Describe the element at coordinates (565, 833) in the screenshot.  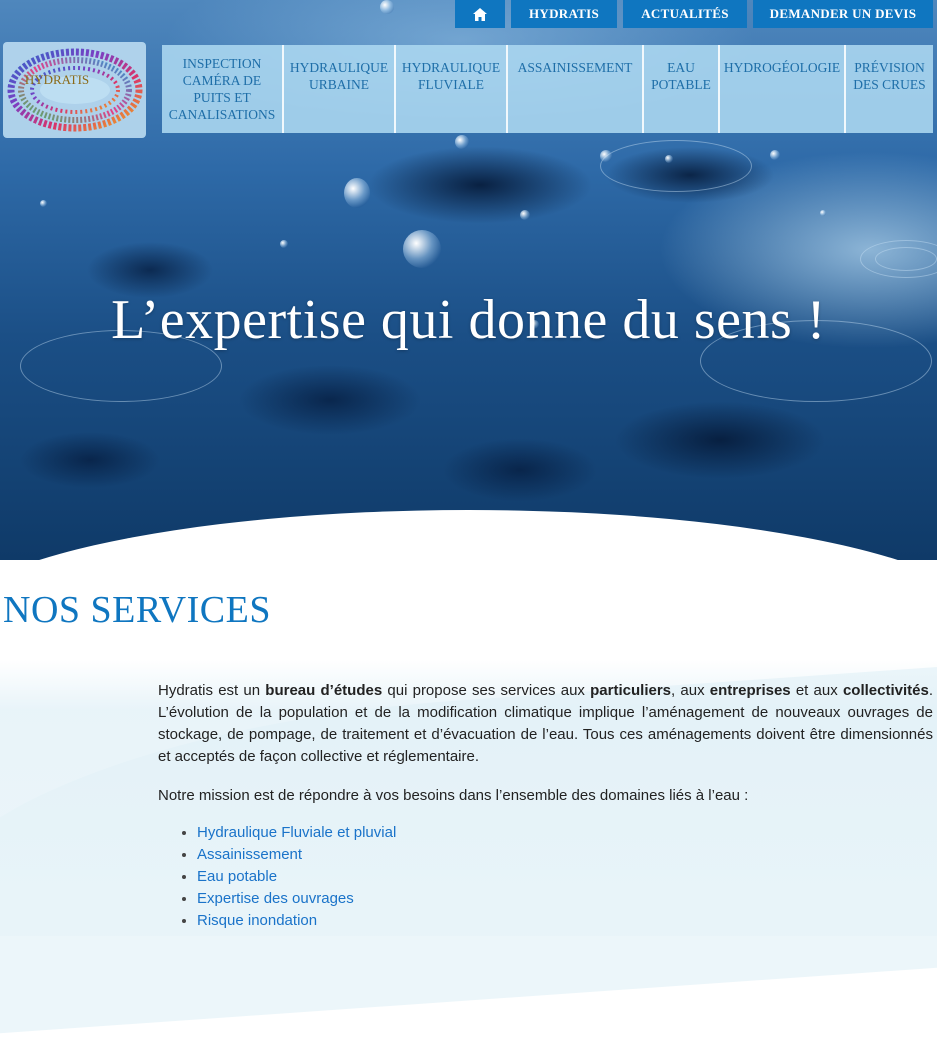
I see `list-item: Hydraulique Fluviale et pluvial` at that location.